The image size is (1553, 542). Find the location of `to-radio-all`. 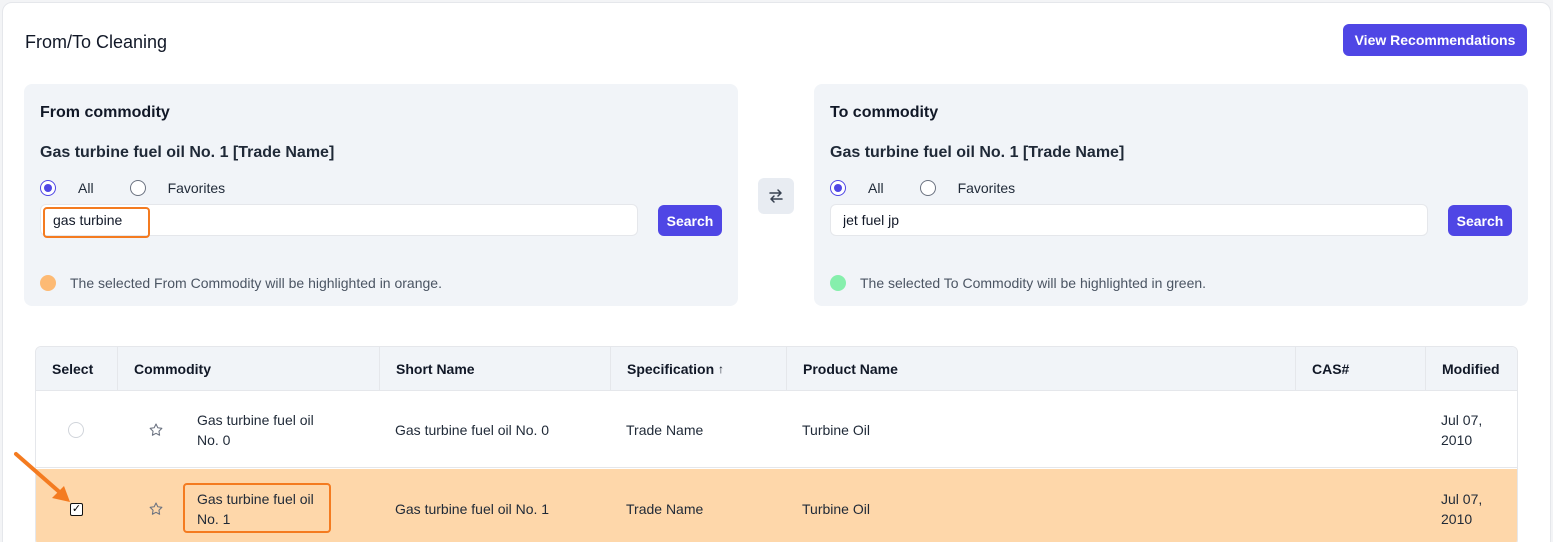

to-radio-all is located at coordinates (838, 188).